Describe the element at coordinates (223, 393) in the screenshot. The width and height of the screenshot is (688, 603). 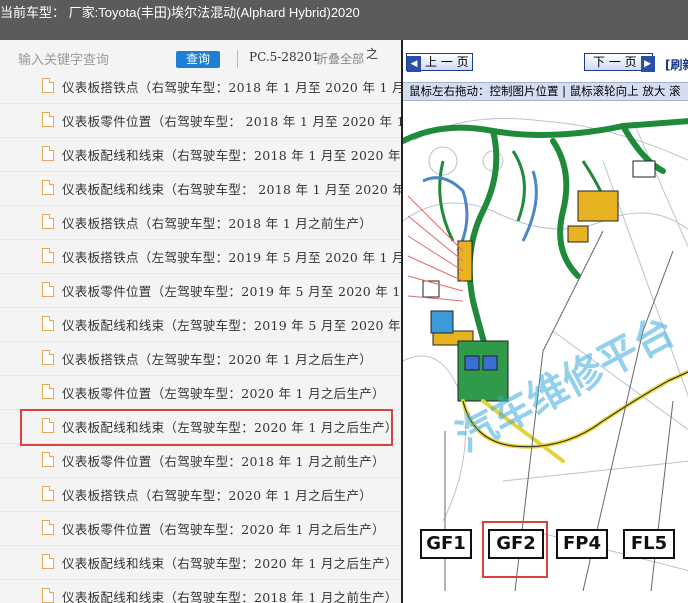
I see `list-item-label: 仪表板零件位置（左驾驶车型：2020 年 1 月之后生产）` at that location.